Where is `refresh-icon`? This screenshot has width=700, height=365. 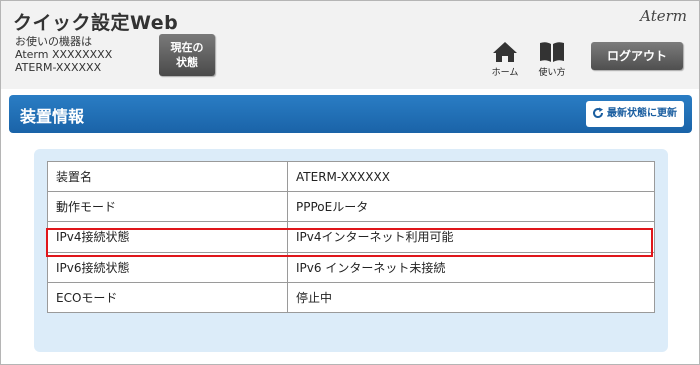
refresh-icon is located at coordinates (598, 113).